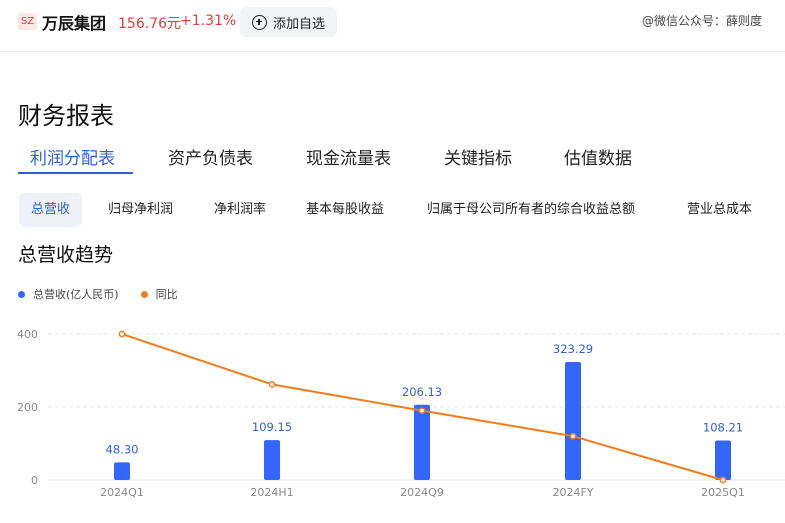 Image resolution: width=785 pixels, height=523 pixels. What do you see at coordinates (27, 21) in the screenshot?
I see `market-badge: SZ` at bounding box center [27, 21].